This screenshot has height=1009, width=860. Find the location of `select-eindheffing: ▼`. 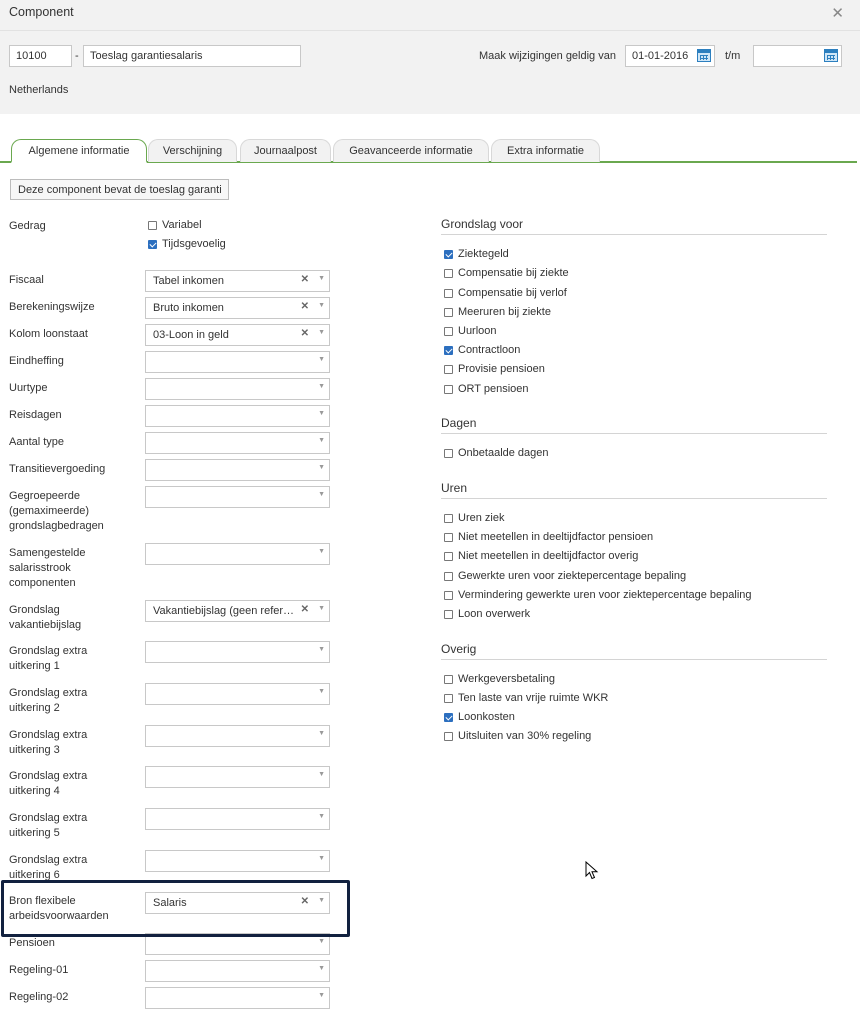

select-eindheffing: ▼ is located at coordinates (237, 362).